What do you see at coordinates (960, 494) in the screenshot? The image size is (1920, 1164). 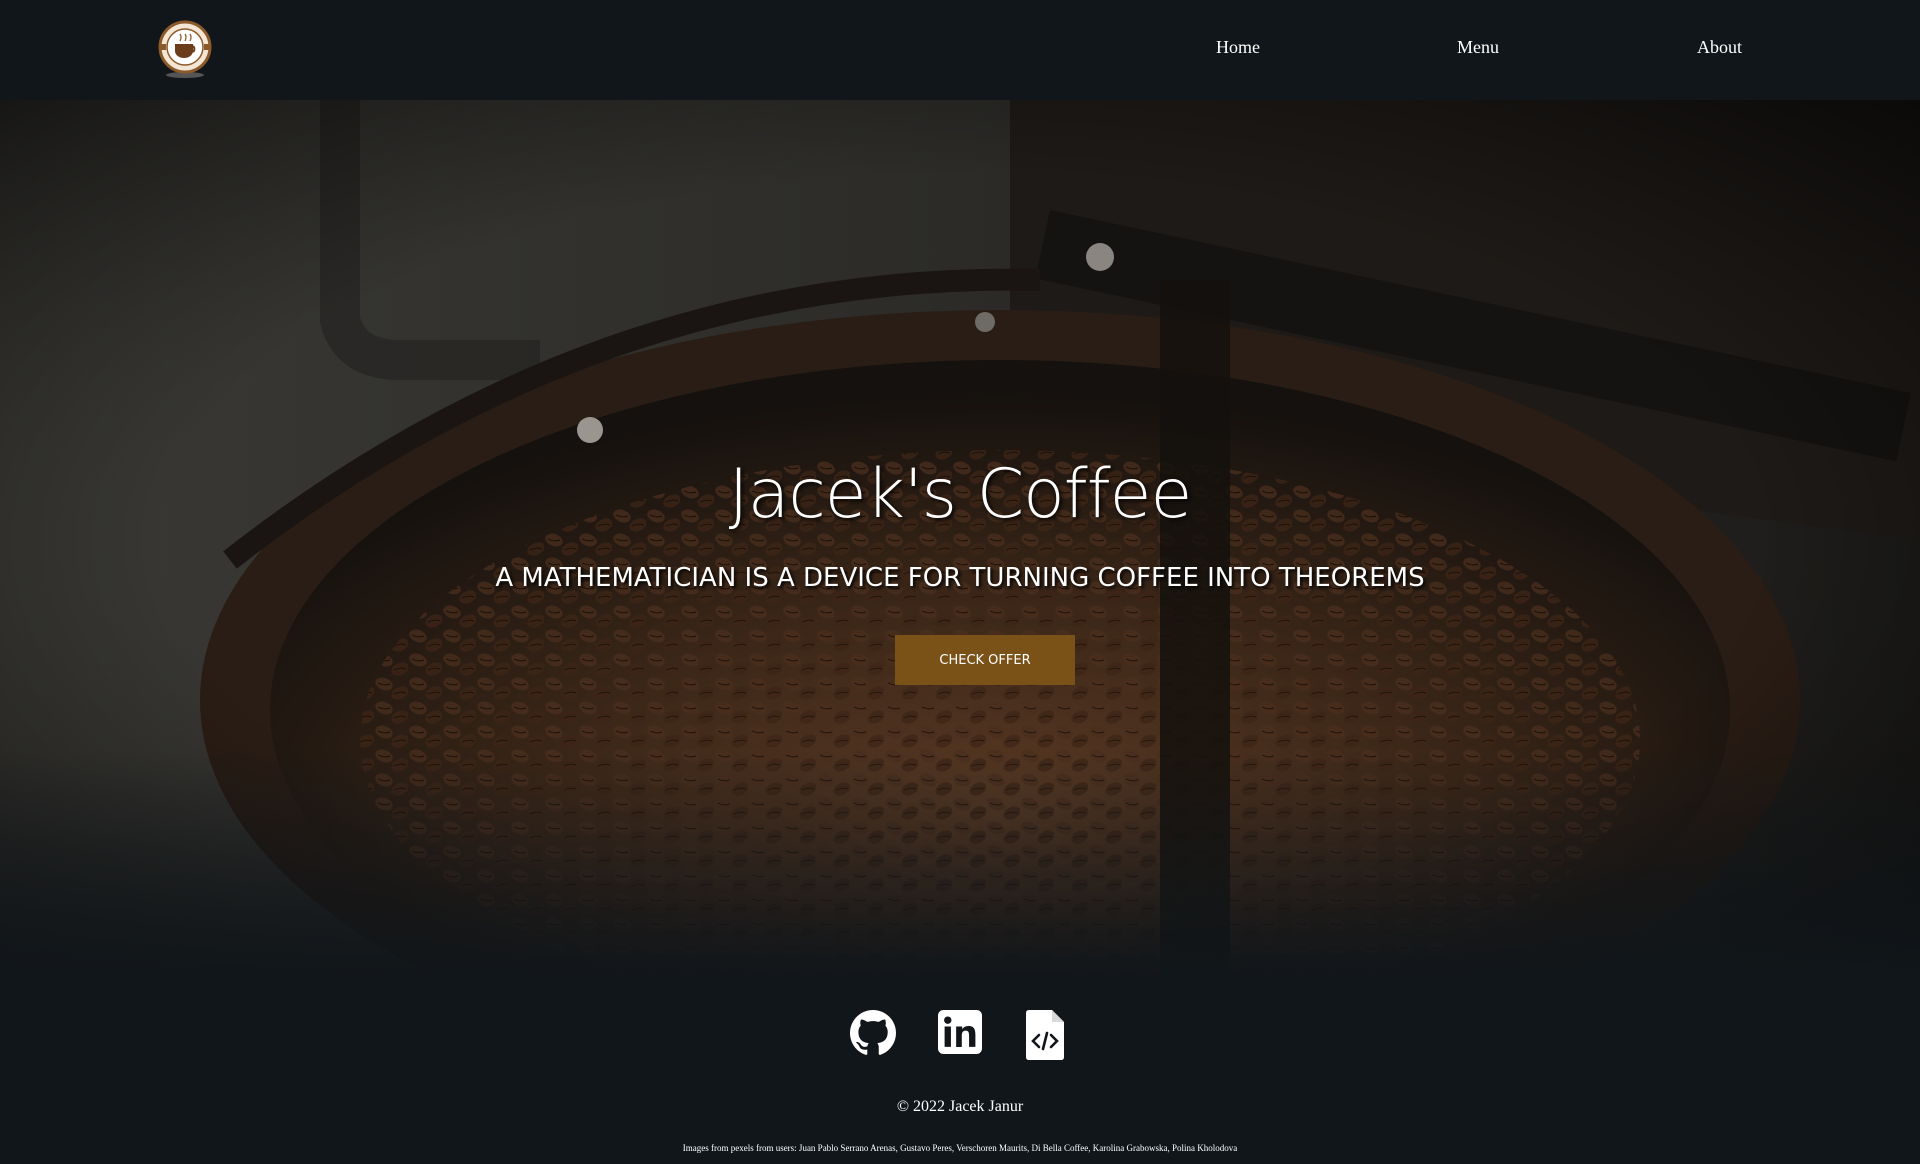 I see `hero-title: Jacek's Coffee` at bounding box center [960, 494].